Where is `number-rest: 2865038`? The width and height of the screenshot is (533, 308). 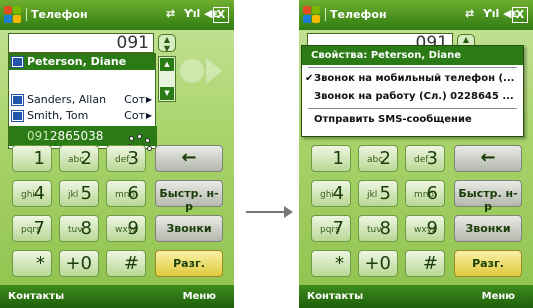 number-rest: 2865038 is located at coordinates (76, 136).